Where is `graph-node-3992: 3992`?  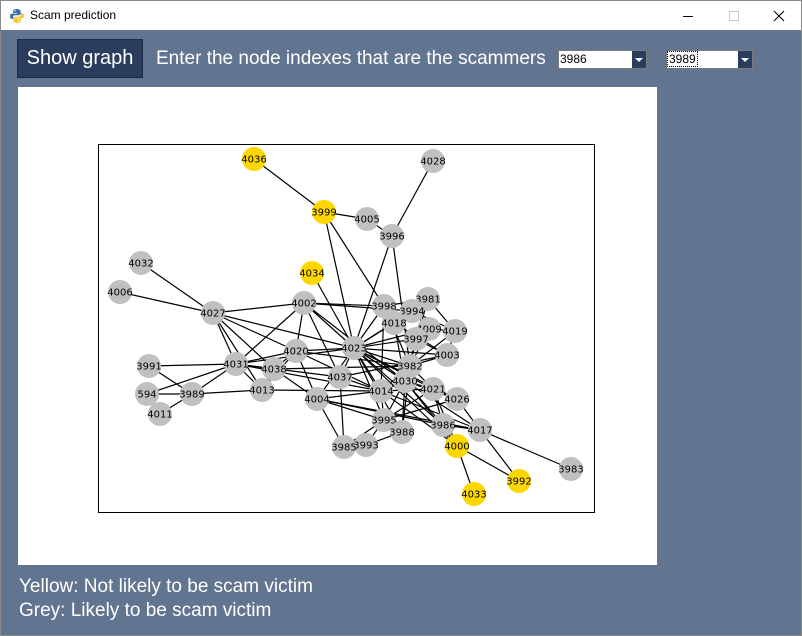
graph-node-3992: 3992 is located at coordinates (519, 481).